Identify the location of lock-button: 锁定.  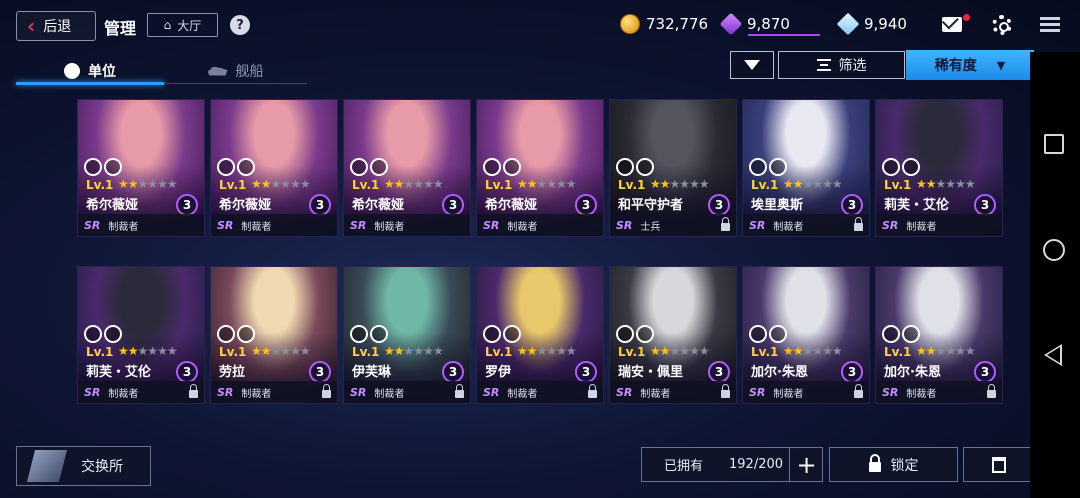
(893, 464).